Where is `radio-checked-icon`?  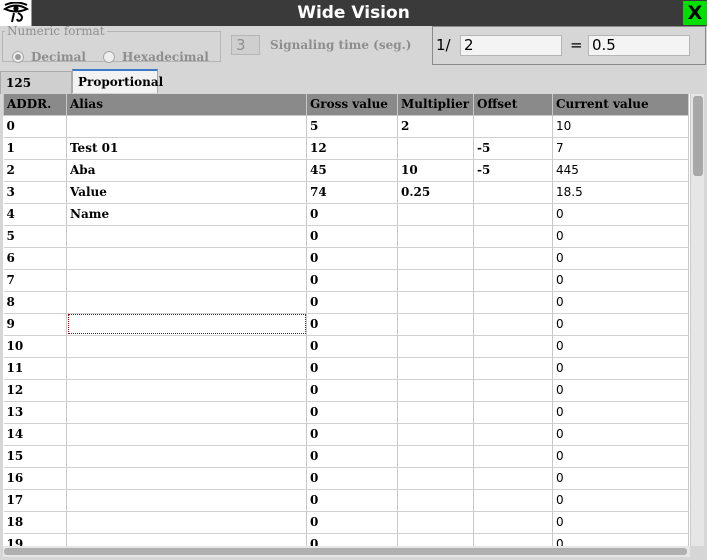 radio-checked-icon is located at coordinates (18, 57).